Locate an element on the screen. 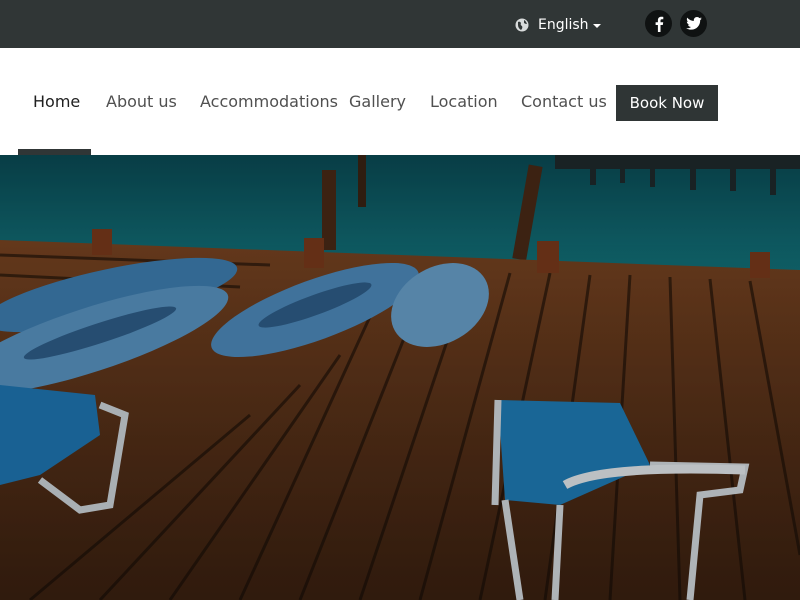  twitter-icon is located at coordinates (693, 23).